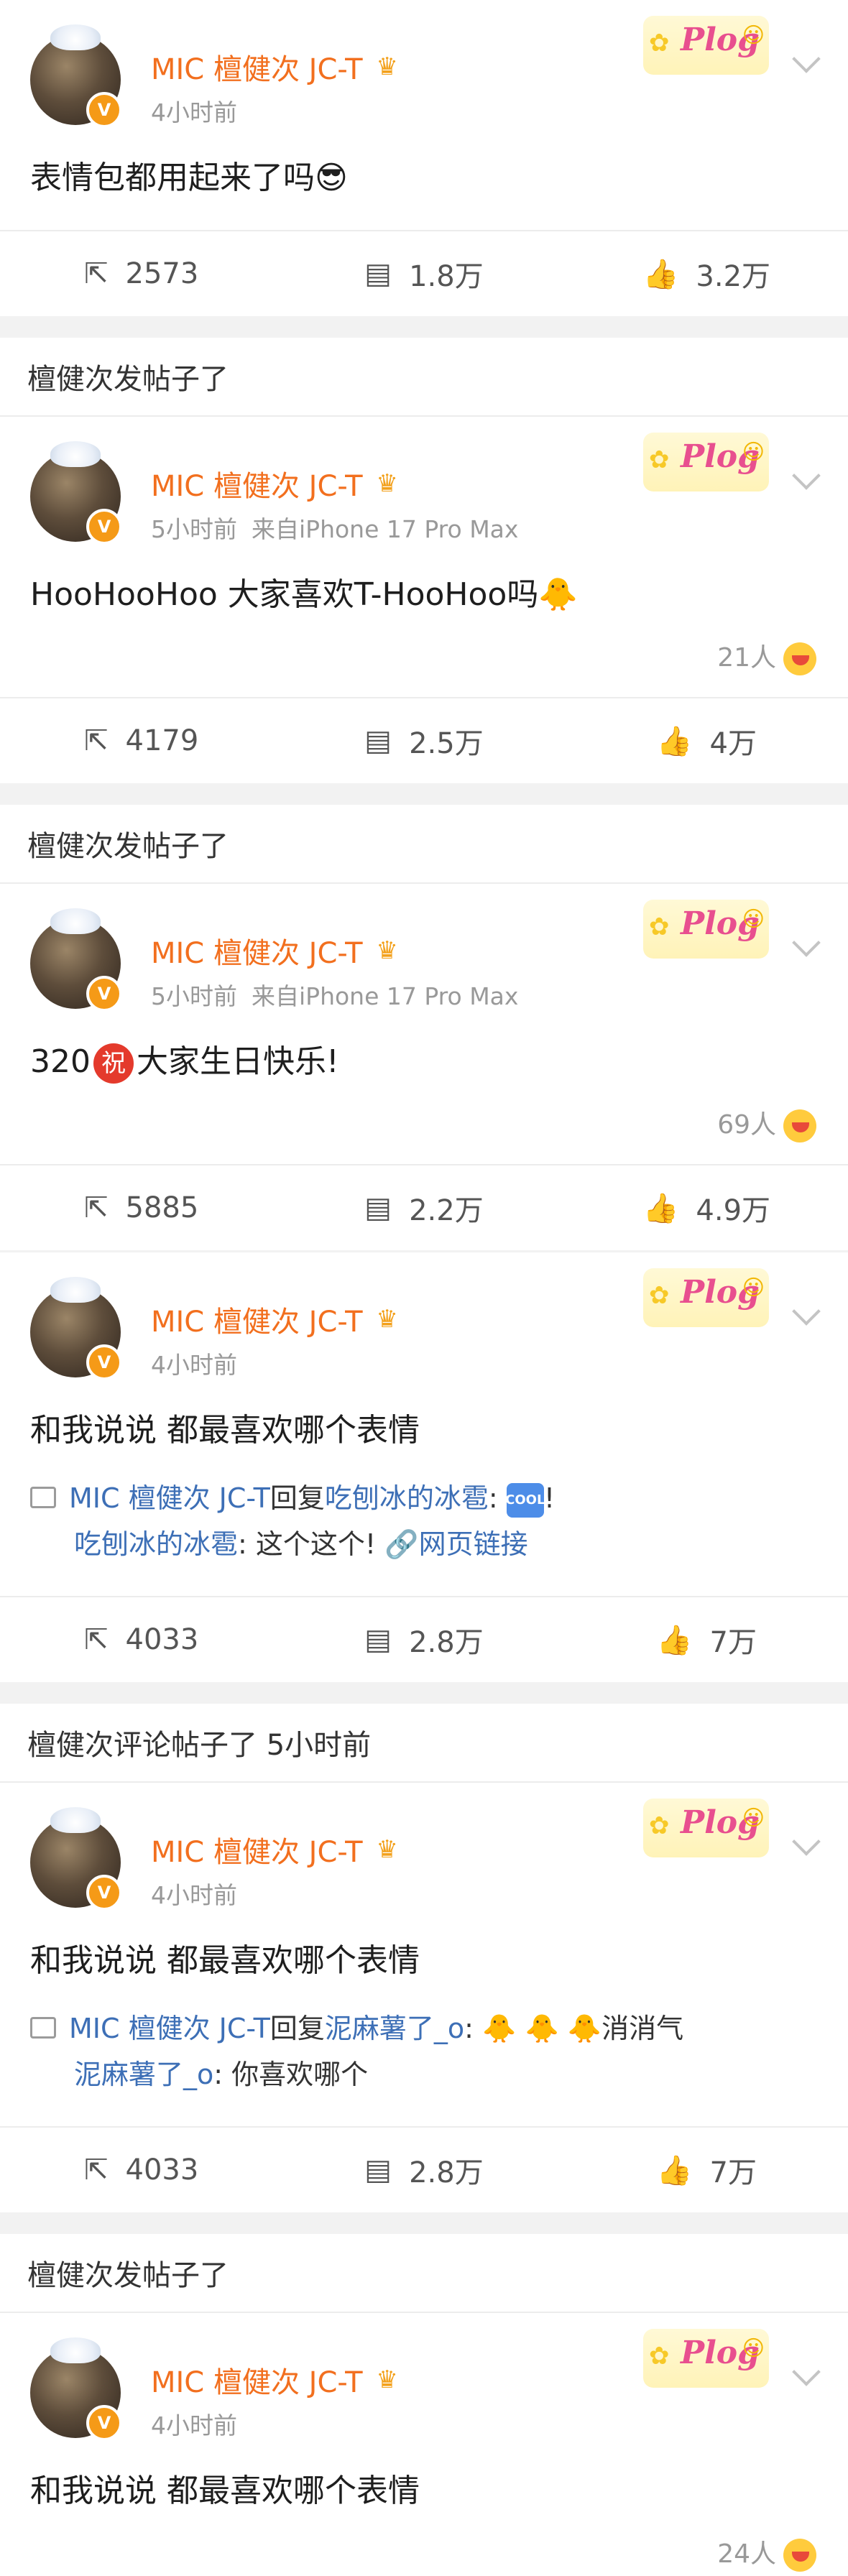  What do you see at coordinates (525, 1500) in the screenshot?
I see `cool-emoji: COOL` at bounding box center [525, 1500].